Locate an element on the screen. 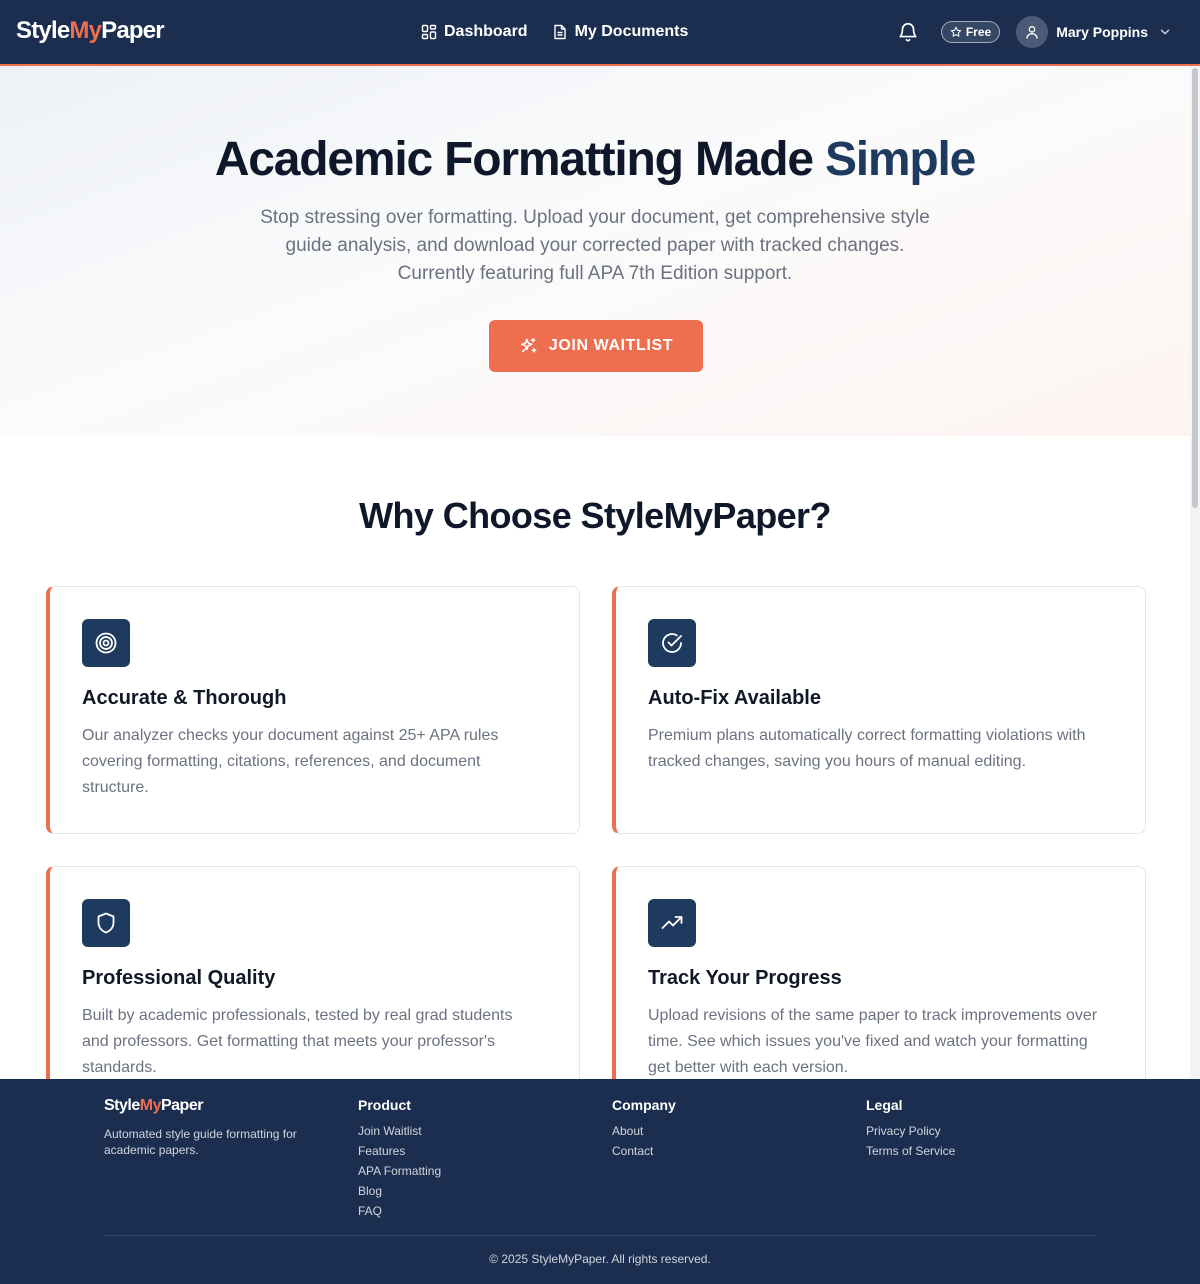 This screenshot has height=1284, width=1200. footer-column-company: Company About Contact is located at coordinates (644, 1129).